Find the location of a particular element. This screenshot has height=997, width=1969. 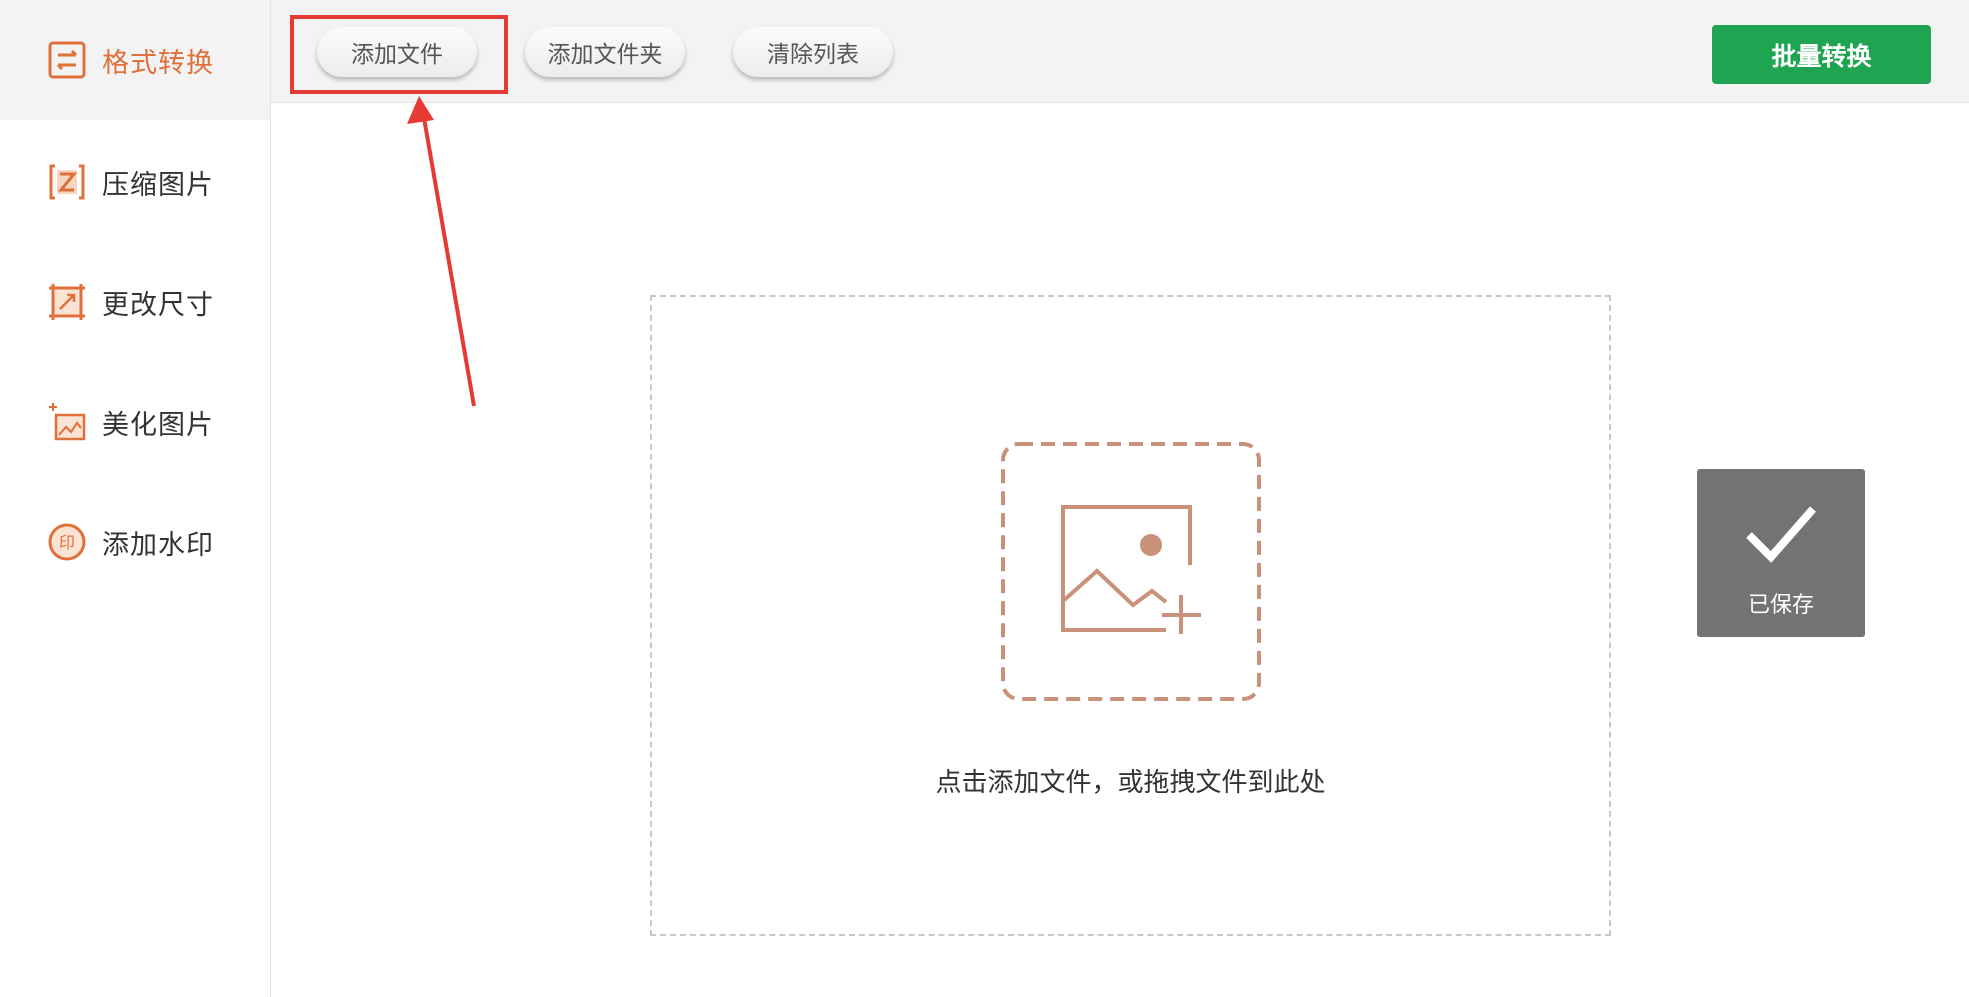

drop-hint-text: 点击添加文件，或拖拽文件到此处 is located at coordinates (1130, 783).